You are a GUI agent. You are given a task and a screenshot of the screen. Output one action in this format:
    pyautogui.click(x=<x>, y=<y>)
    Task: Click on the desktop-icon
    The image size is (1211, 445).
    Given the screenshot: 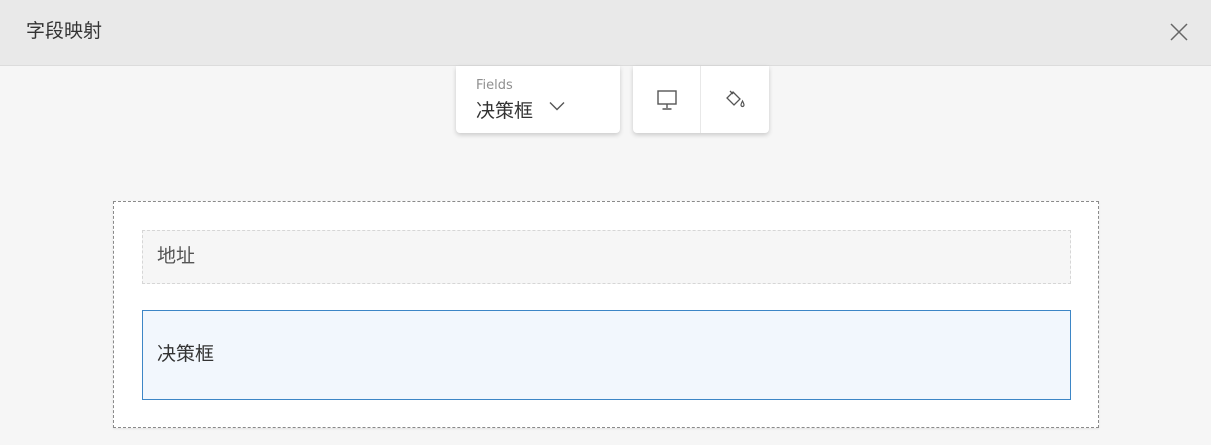 What is the action you would take?
    pyautogui.click(x=667, y=100)
    